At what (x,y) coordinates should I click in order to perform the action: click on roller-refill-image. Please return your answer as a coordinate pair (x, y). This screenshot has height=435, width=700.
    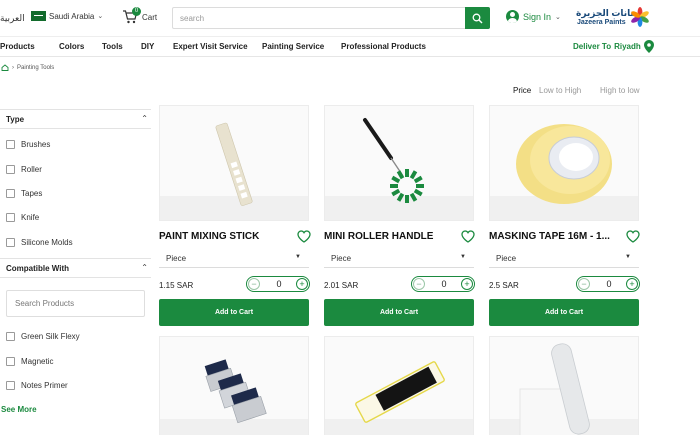
    Looking at the image, I should click on (564, 389).